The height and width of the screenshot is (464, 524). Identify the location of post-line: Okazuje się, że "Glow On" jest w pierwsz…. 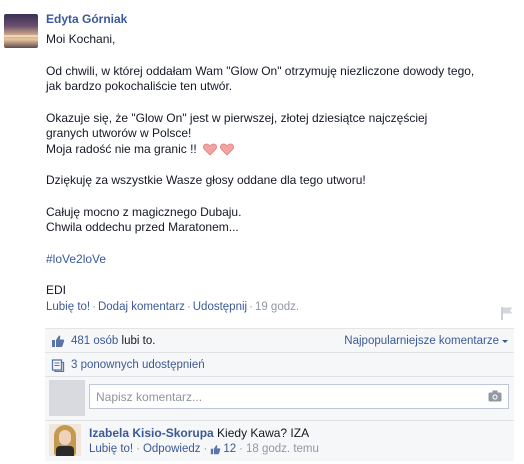
(237, 117).